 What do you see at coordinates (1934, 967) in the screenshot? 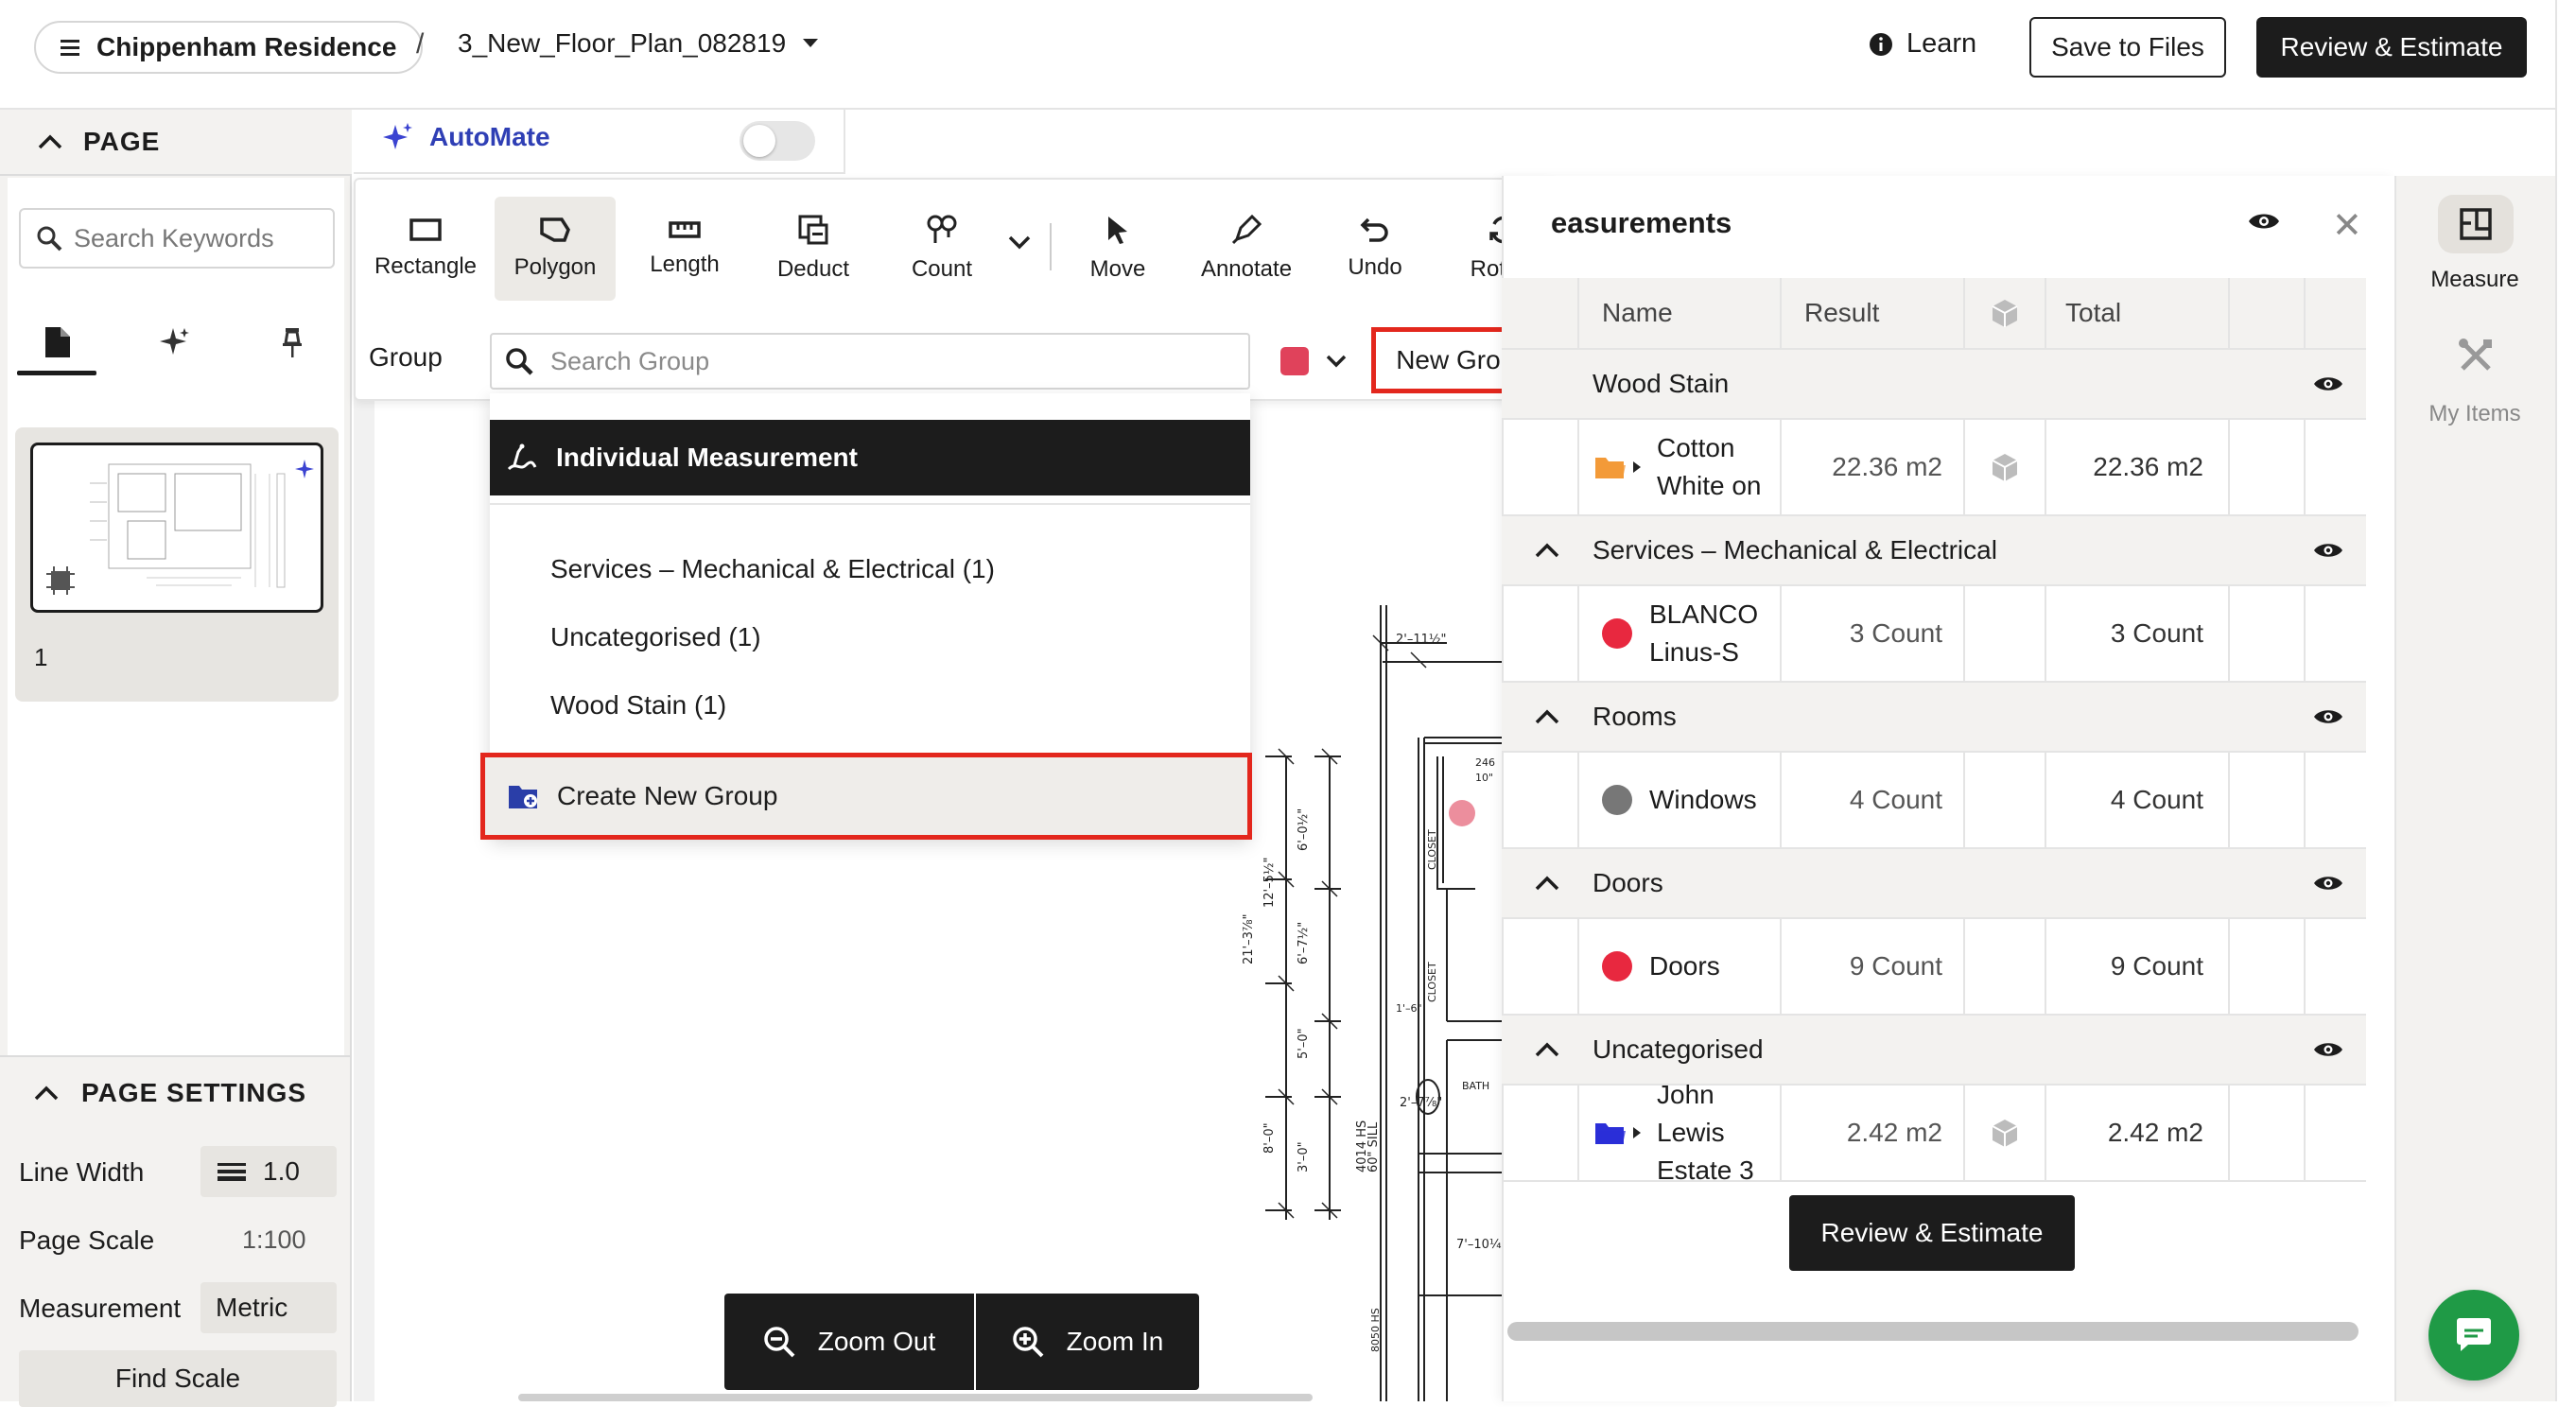
I see `table-row: Doors 9 Count 9 Count` at bounding box center [1934, 967].